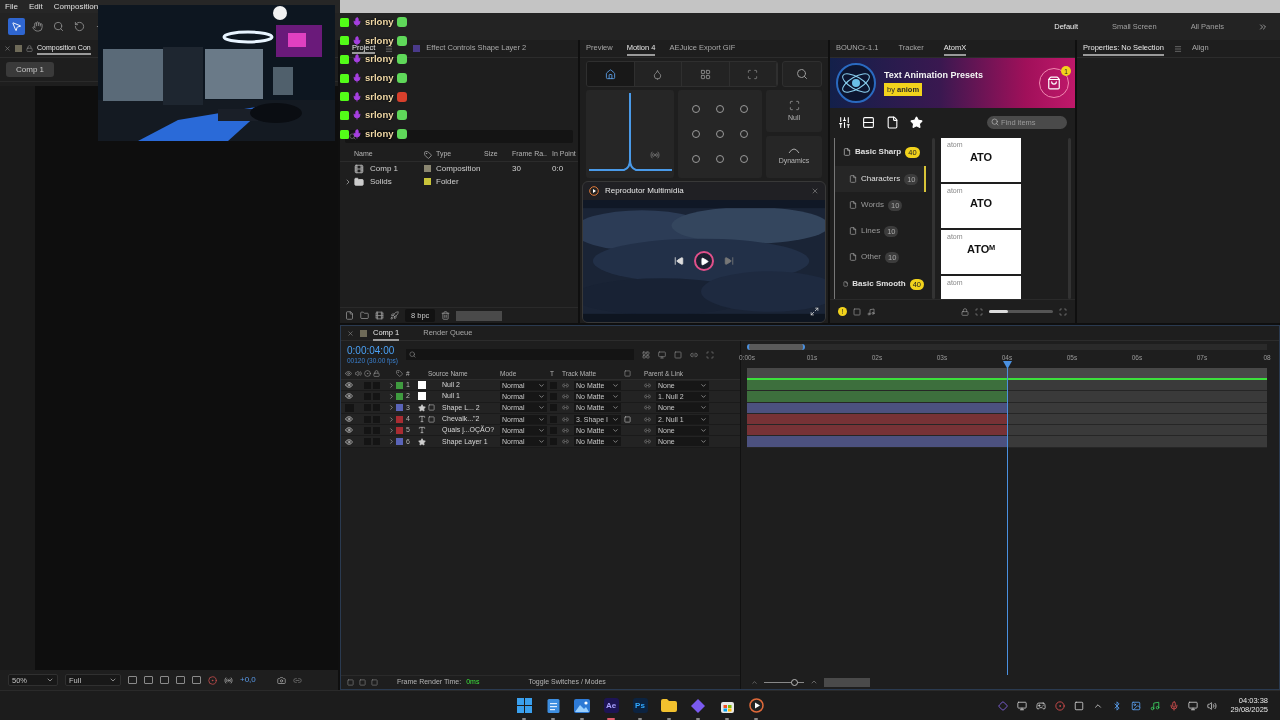 The image size is (1280, 720). What do you see at coordinates (868, 122) in the screenshot?
I see `rows-icon` at bounding box center [868, 122].